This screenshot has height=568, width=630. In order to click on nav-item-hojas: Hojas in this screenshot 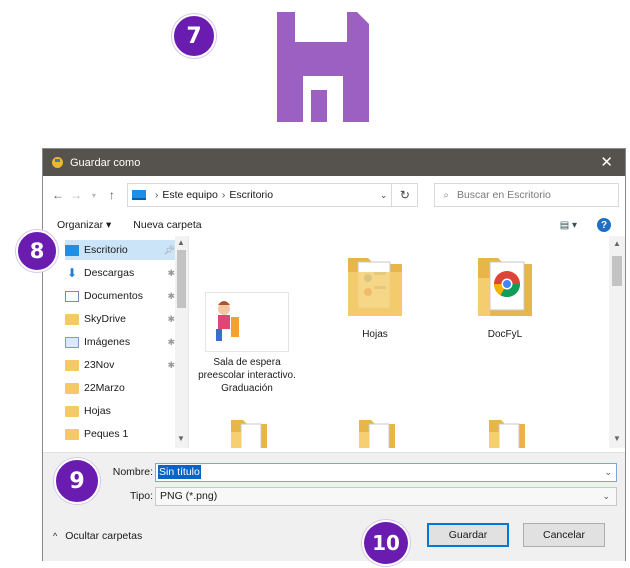, I will do `click(120, 411)`.